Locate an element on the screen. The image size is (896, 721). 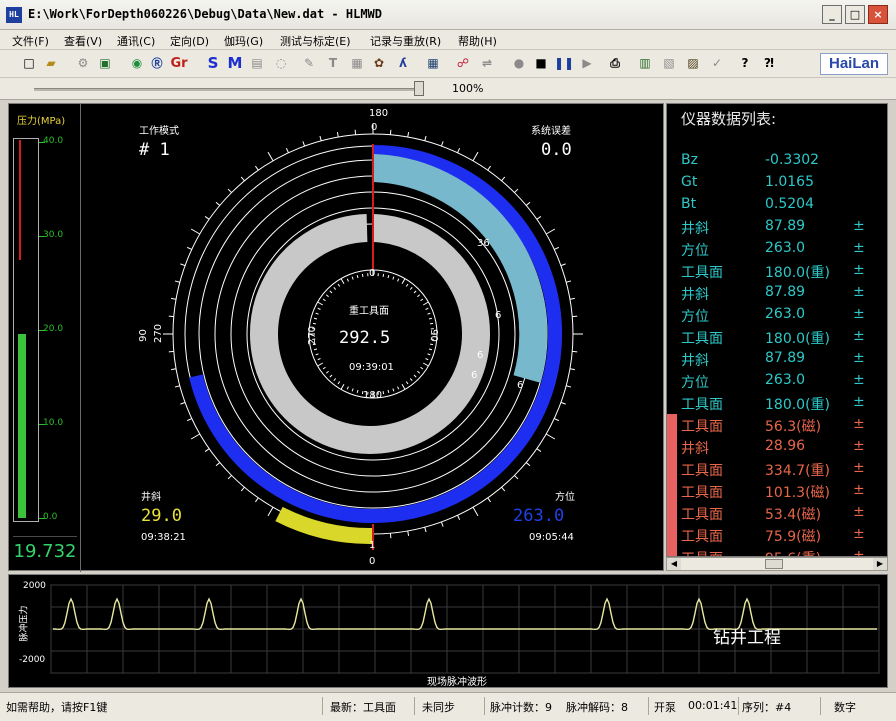
pin-icon: ✓ is located at coordinates (717, 63).